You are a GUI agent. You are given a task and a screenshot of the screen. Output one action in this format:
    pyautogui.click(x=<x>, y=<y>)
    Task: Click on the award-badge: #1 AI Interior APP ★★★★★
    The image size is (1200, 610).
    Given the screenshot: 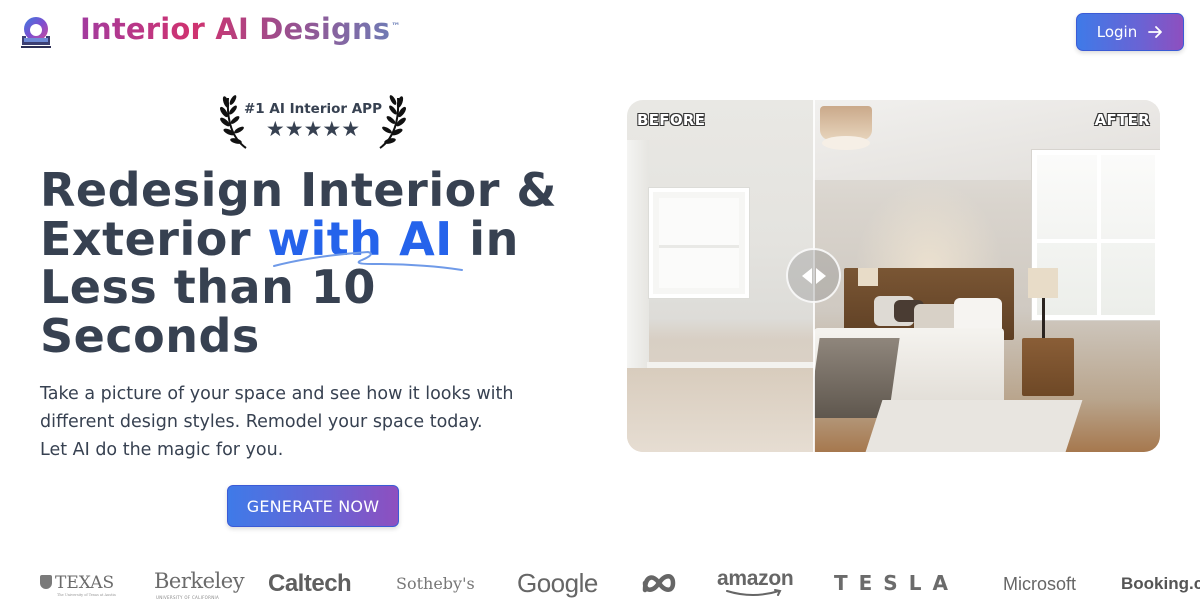 What is the action you would take?
    pyautogui.click(x=313, y=121)
    